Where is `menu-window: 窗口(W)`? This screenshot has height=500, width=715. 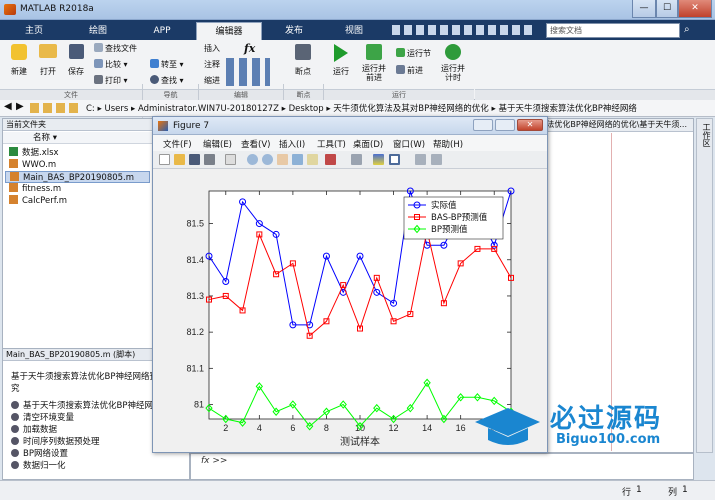 menu-window: 窗口(W) is located at coordinates (409, 144).